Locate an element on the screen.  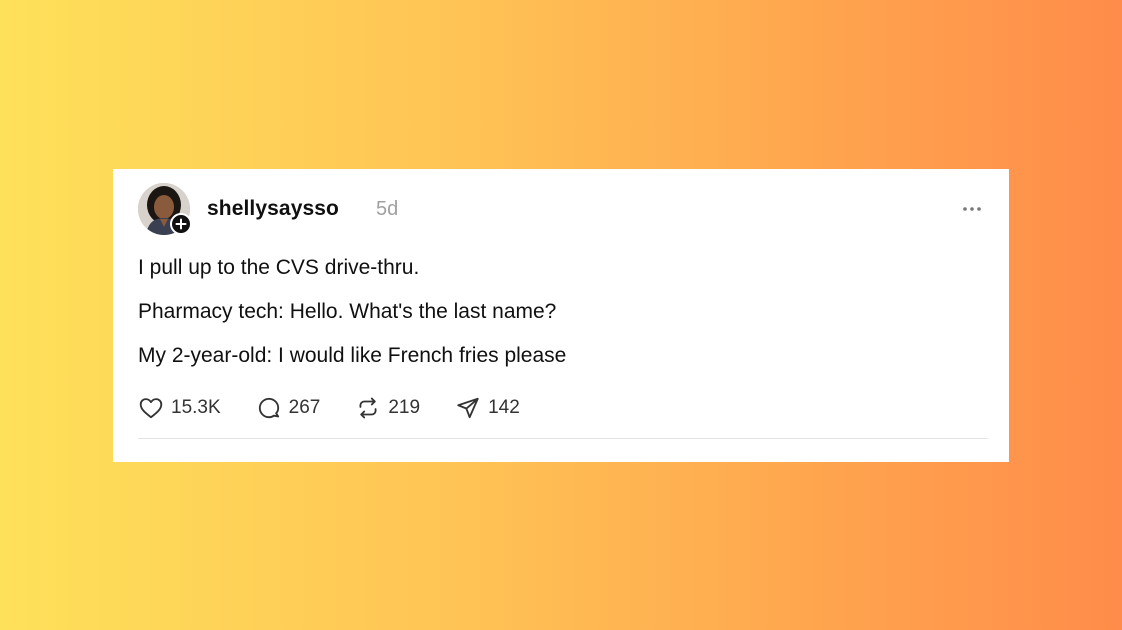
divider is located at coordinates (563, 438).